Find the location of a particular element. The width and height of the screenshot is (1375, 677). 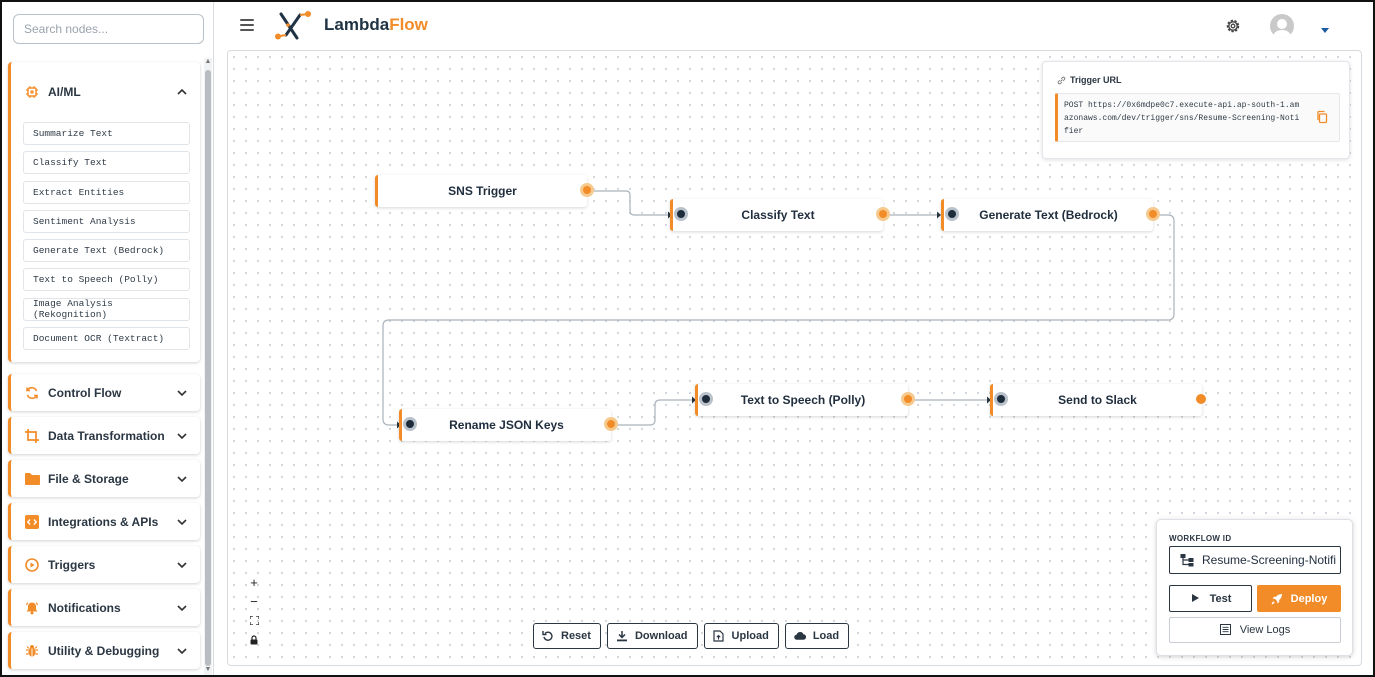

view-logs-button: View Logs is located at coordinates (1255, 630).